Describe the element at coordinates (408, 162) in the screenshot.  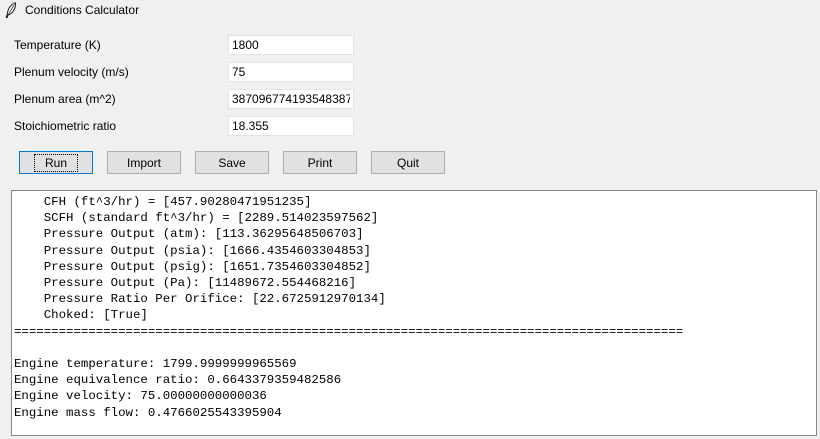
I see `quit-button: Quit` at that location.